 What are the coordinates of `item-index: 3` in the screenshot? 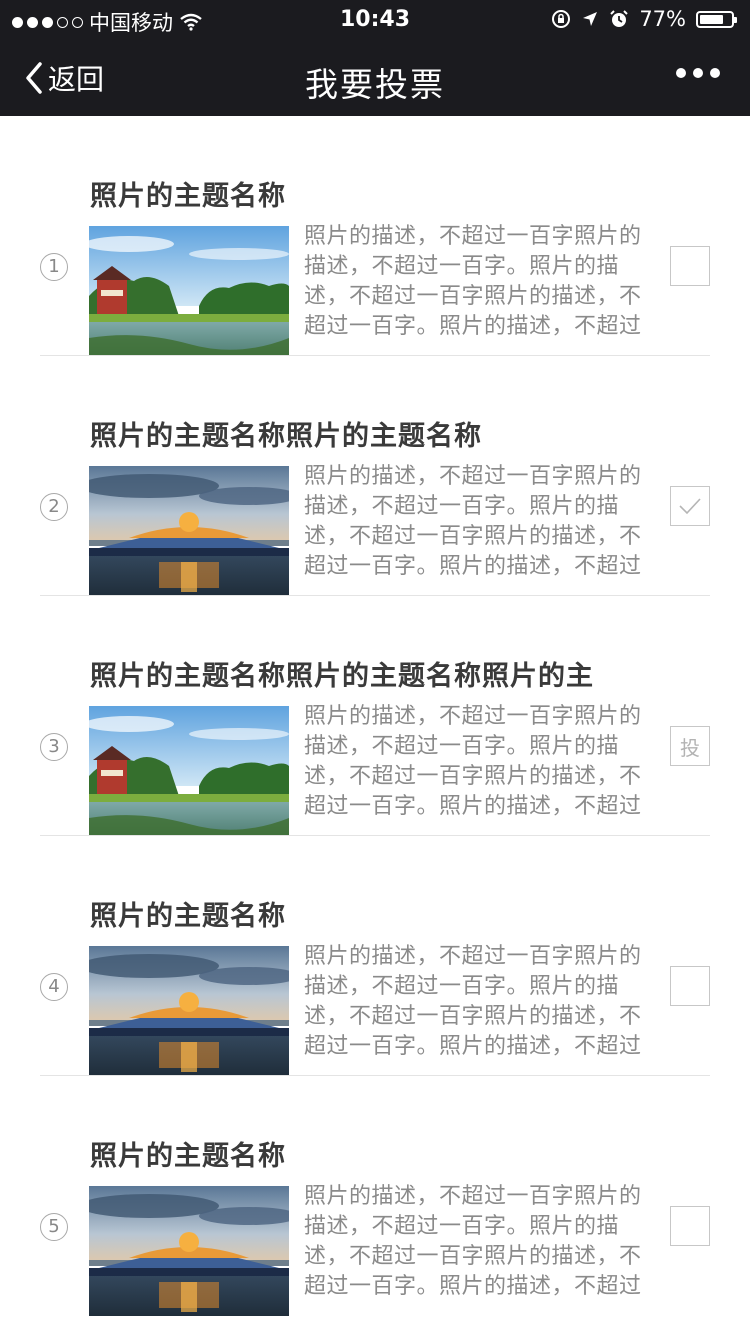 It's located at (54, 747).